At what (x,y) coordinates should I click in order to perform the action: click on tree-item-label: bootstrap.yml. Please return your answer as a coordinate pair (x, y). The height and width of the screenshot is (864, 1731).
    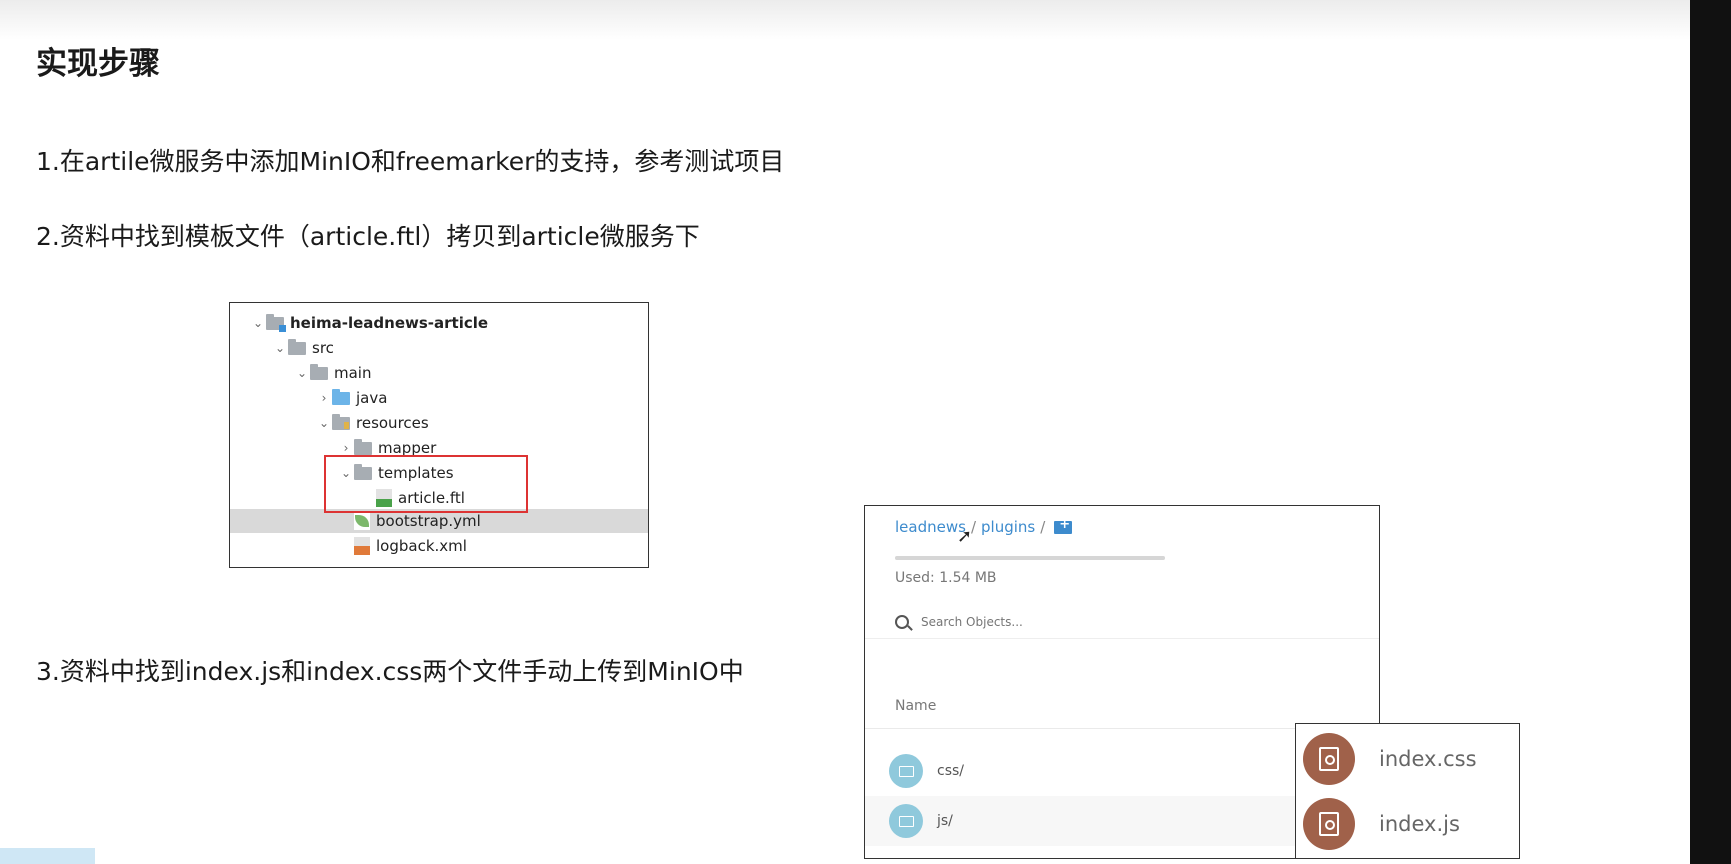
    Looking at the image, I should click on (428, 521).